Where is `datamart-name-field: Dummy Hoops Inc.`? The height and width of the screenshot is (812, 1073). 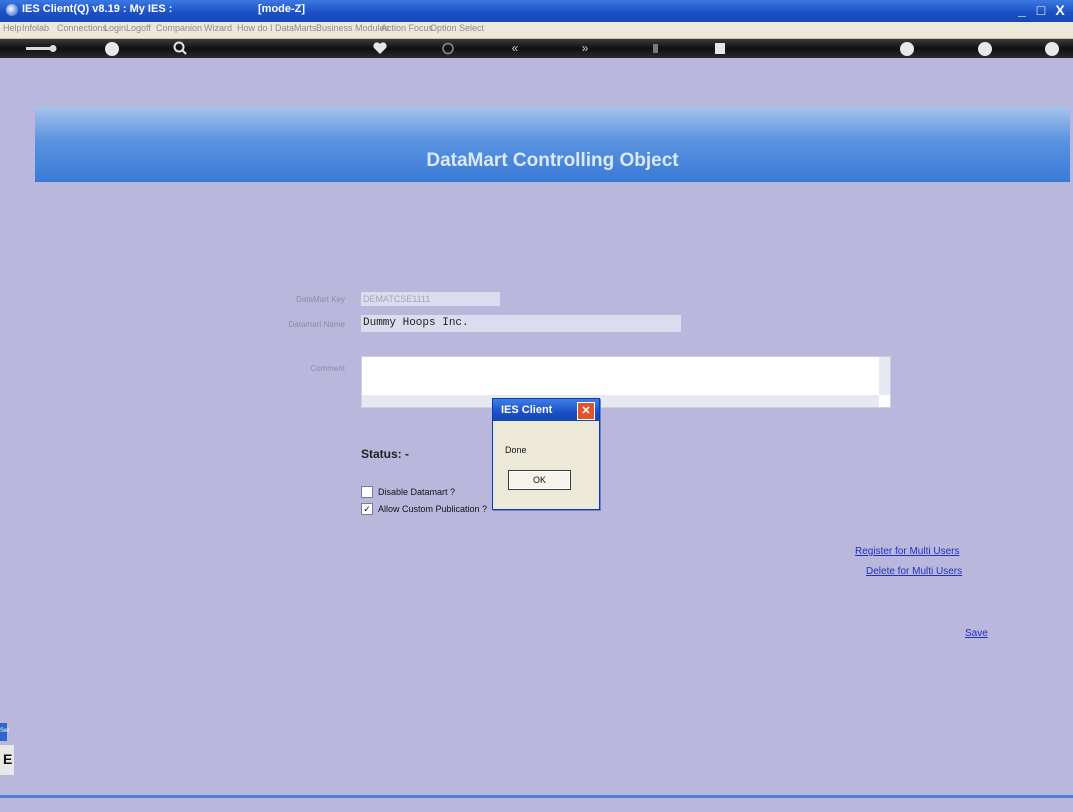 datamart-name-field: Dummy Hoops Inc. is located at coordinates (521, 323).